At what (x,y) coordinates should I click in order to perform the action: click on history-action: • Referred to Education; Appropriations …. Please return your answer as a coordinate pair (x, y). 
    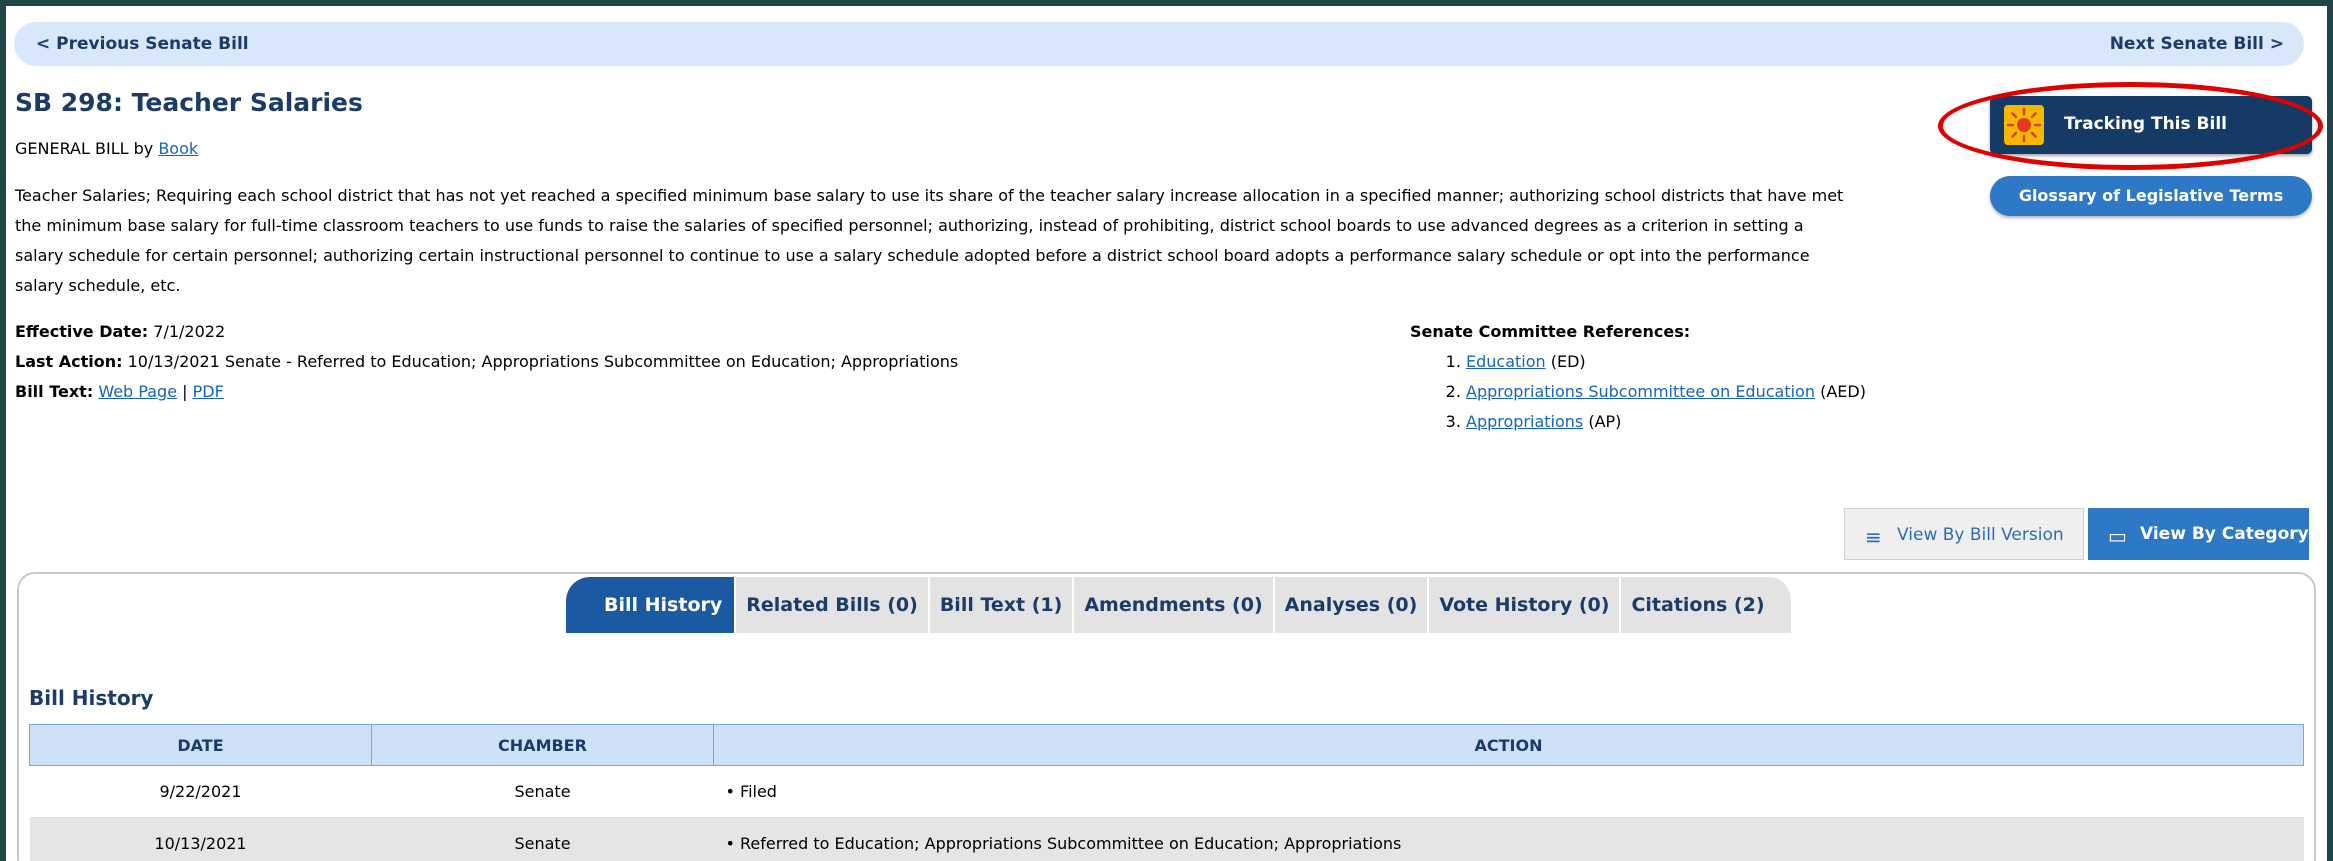
    Looking at the image, I should click on (1508, 839).